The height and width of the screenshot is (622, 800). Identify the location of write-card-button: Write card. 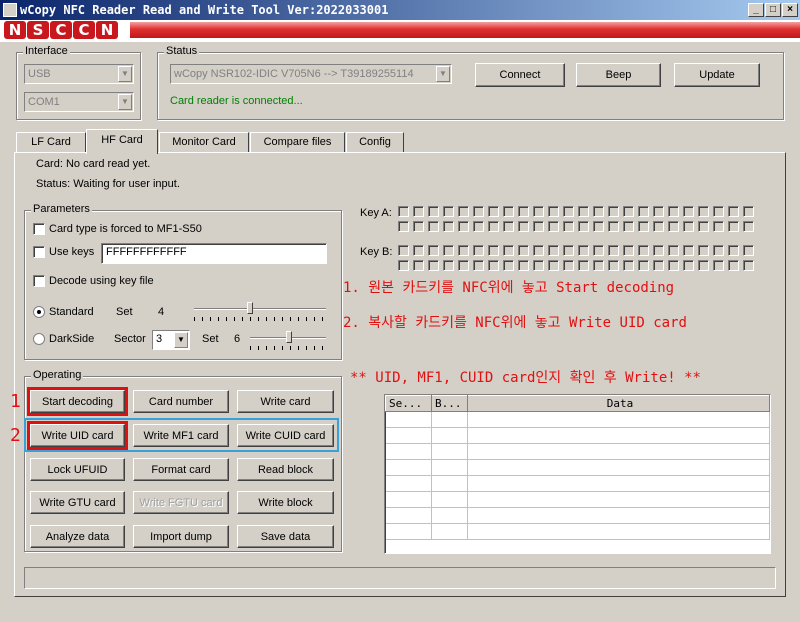
(285, 401).